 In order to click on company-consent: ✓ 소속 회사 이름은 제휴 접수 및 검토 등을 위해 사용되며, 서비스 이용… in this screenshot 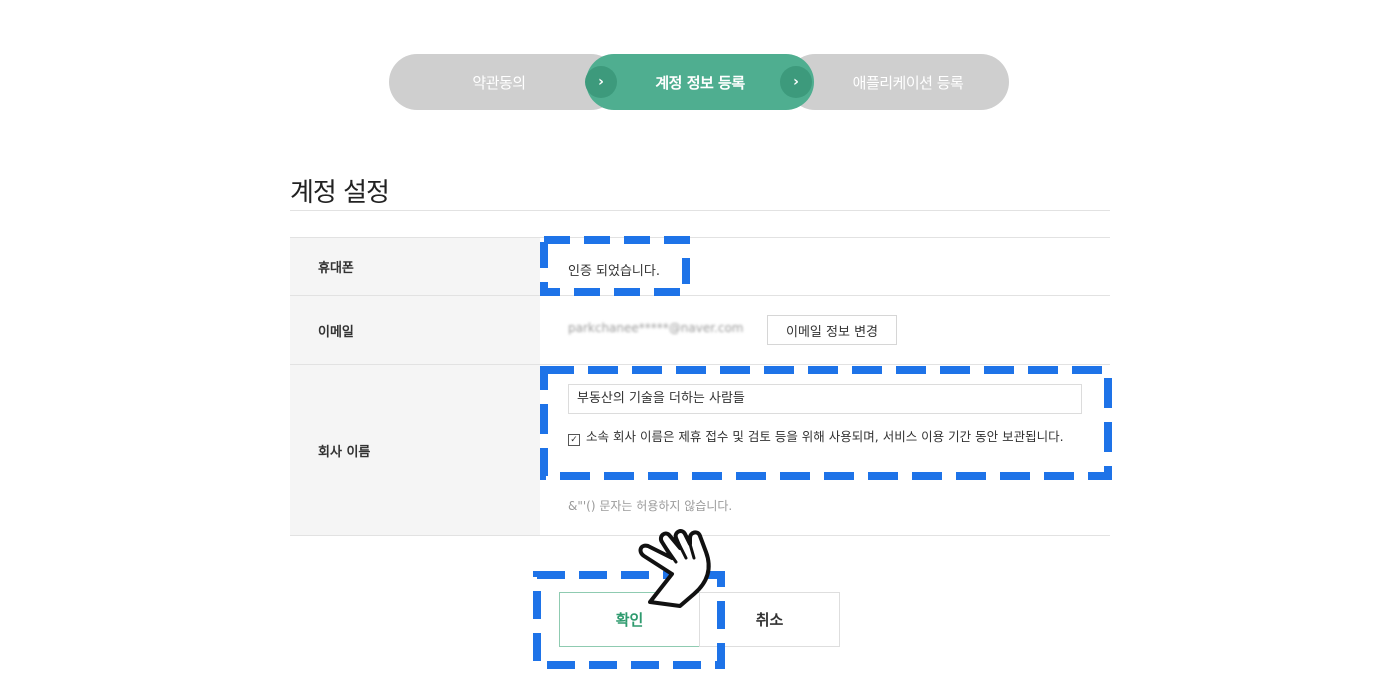, I will do `click(823, 437)`.